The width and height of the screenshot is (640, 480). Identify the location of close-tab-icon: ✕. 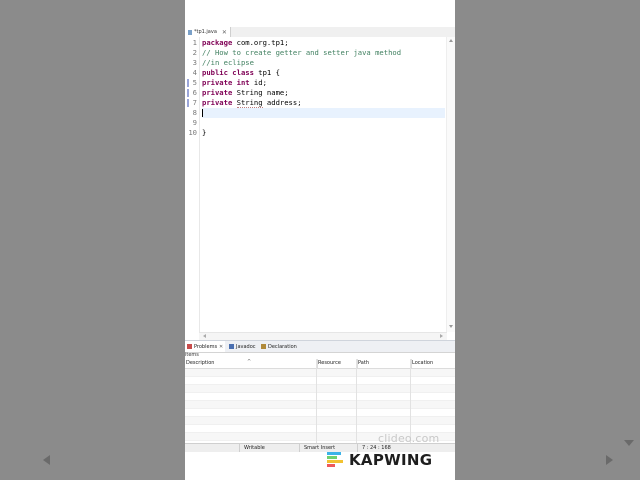
(224, 32).